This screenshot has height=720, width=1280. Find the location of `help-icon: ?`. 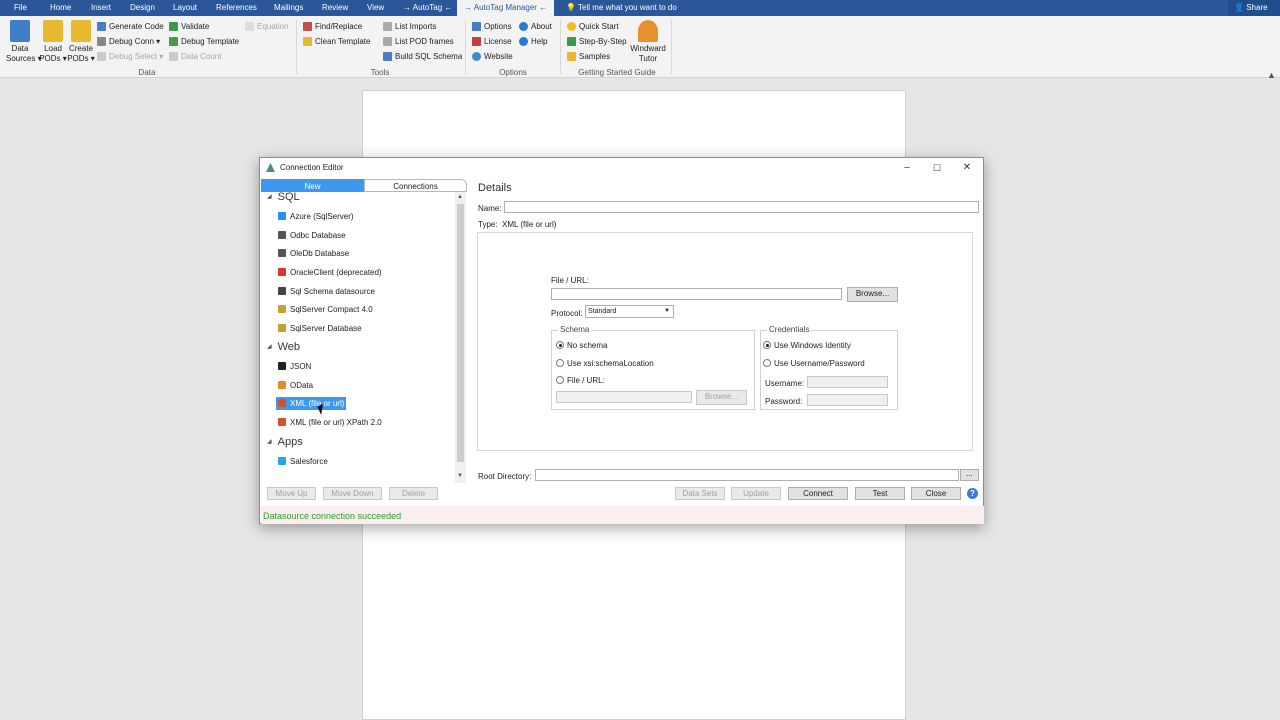

help-icon: ? is located at coordinates (972, 493).